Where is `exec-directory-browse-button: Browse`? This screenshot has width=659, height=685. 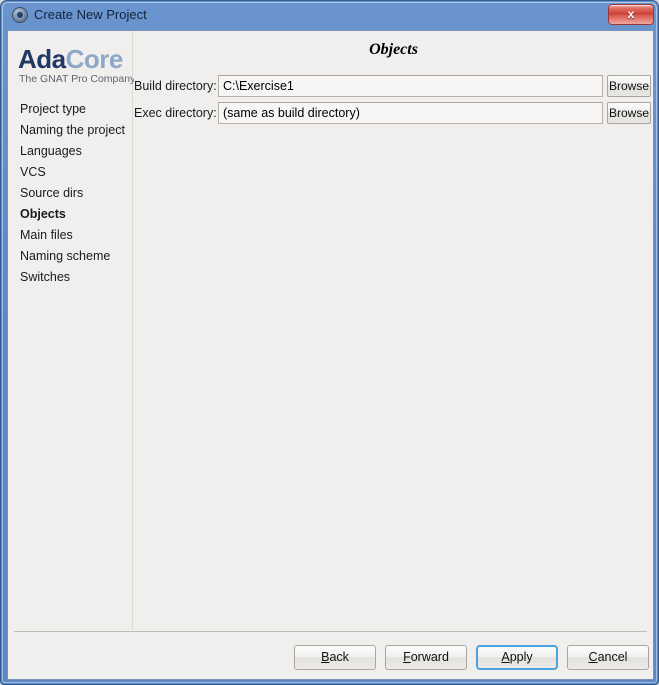 exec-directory-browse-button: Browse is located at coordinates (629, 113).